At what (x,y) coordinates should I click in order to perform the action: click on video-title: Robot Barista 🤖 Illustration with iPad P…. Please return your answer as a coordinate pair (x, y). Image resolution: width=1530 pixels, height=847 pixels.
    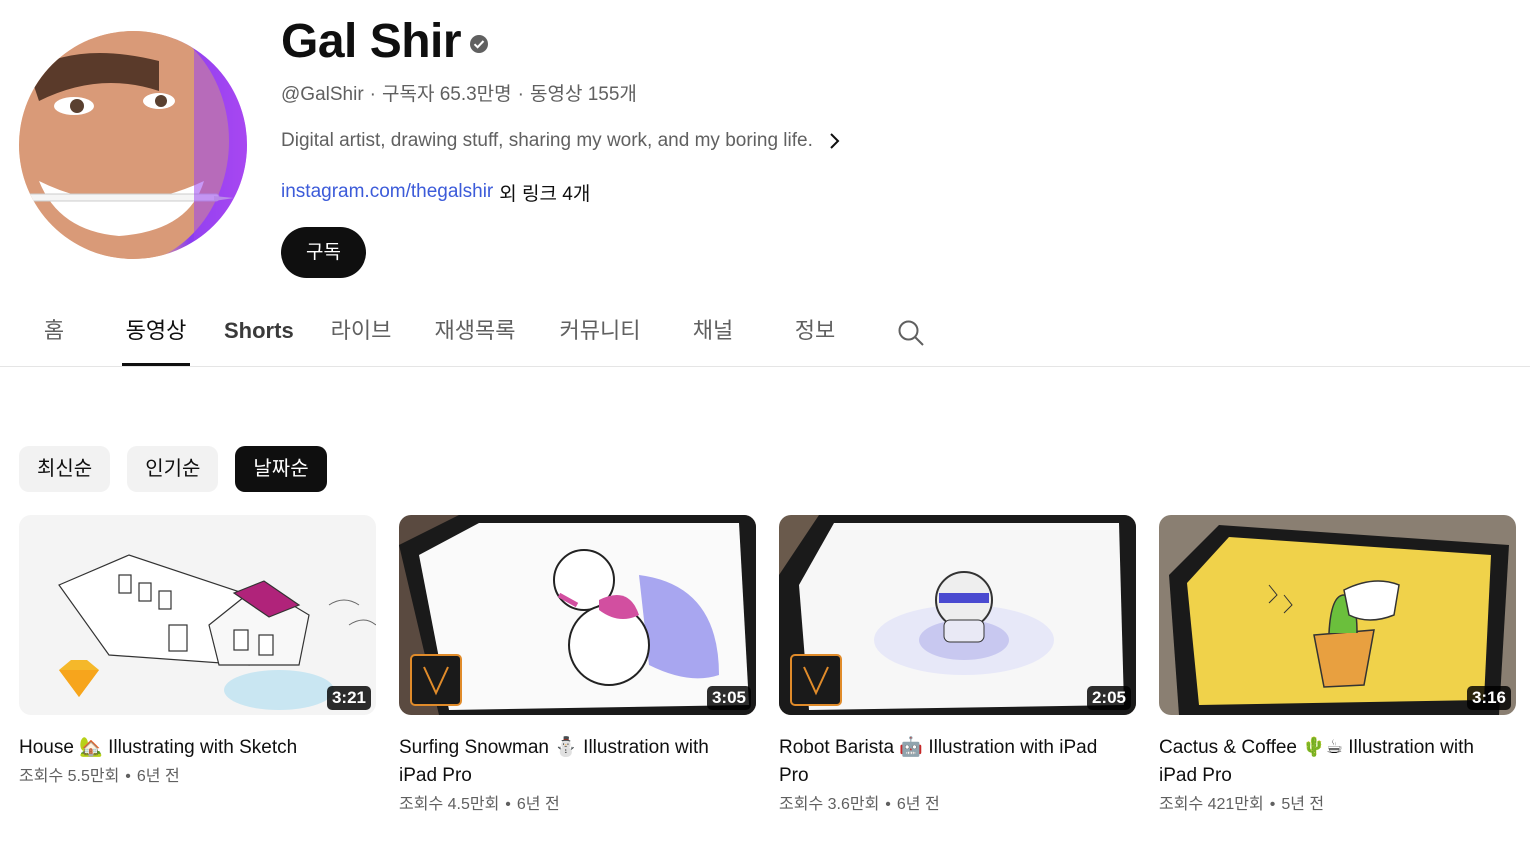
    Looking at the image, I should click on (944, 762).